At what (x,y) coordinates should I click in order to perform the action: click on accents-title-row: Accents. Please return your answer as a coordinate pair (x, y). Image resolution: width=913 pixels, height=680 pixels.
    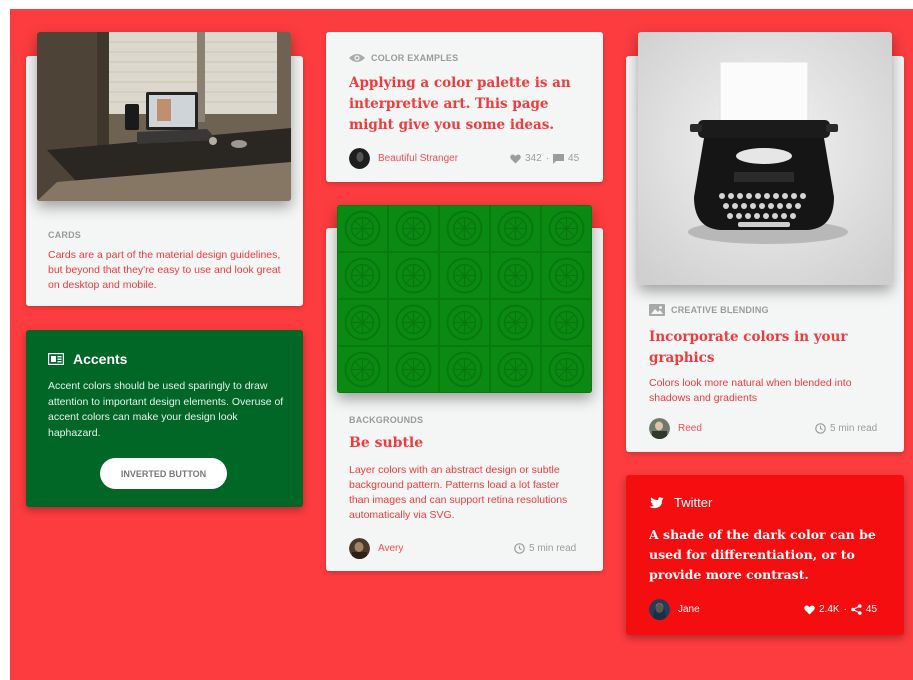
    Looking at the image, I should click on (87, 359).